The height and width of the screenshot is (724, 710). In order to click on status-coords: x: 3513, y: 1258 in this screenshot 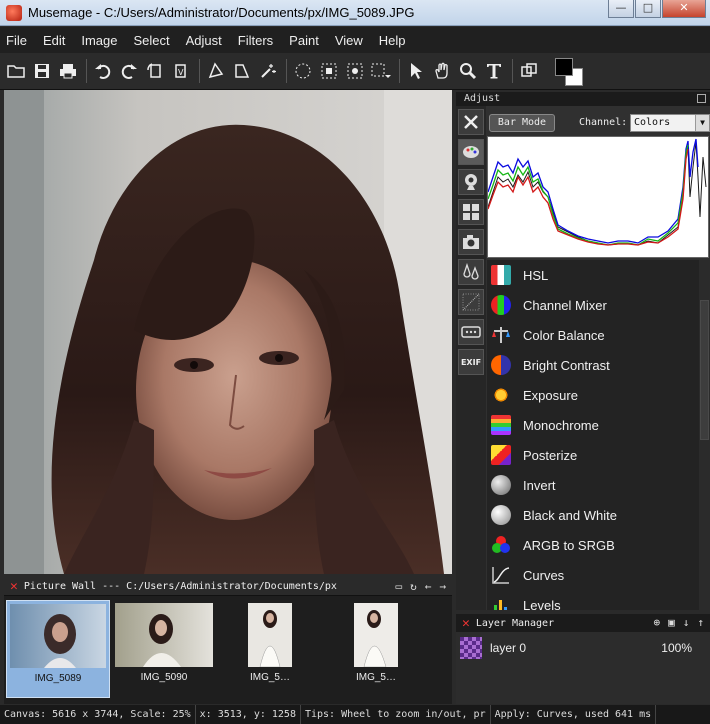, I will do `click(248, 714)`.